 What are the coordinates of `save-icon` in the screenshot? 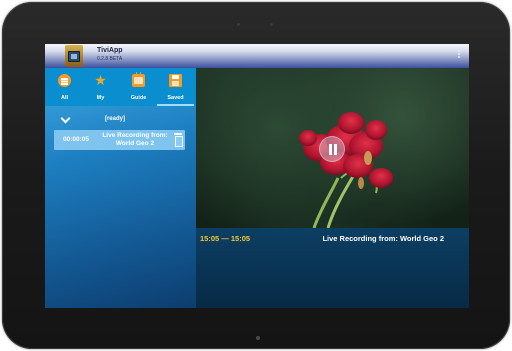 It's located at (175, 80).